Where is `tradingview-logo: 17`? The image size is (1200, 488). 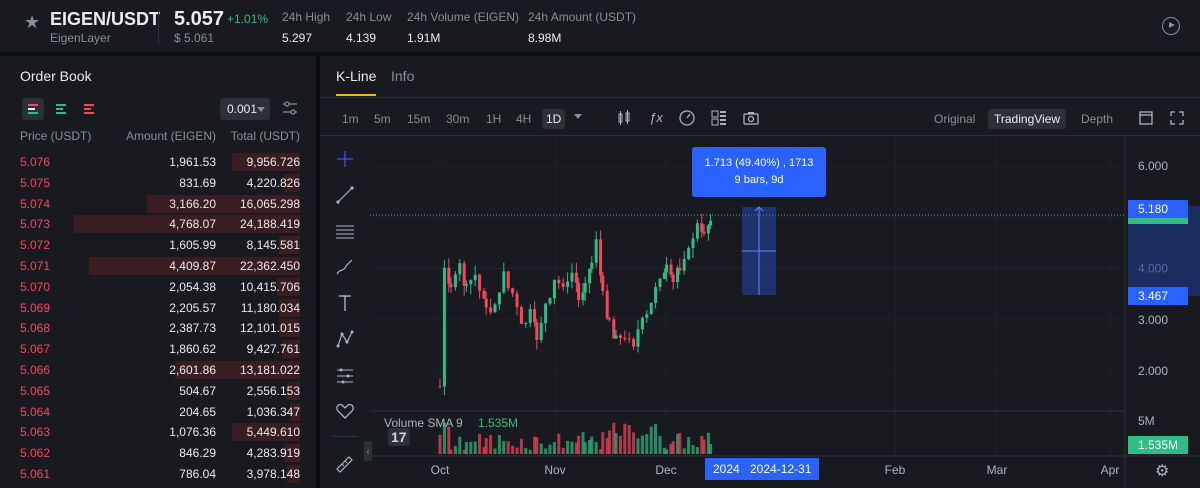 tradingview-logo: 17 is located at coordinates (399, 437).